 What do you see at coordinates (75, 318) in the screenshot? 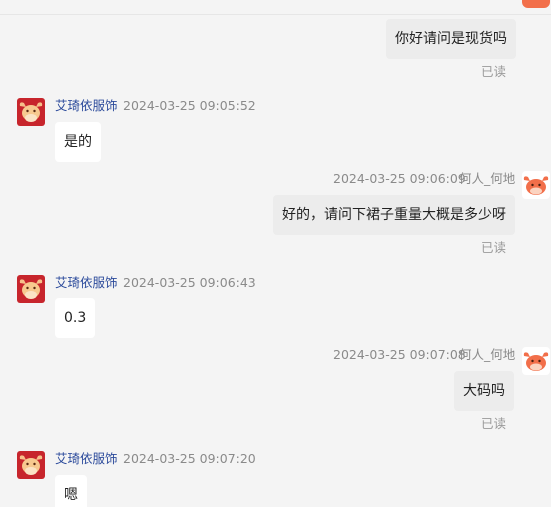
I see `message-bubble-incoming: 0.3` at bounding box center [75, 318].